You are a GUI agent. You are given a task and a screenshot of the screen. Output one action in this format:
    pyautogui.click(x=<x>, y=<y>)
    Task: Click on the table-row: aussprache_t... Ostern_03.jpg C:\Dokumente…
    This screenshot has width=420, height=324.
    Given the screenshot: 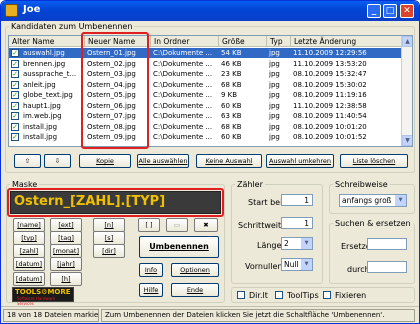 What is the action you would take?
    pyautogui.click(x=206, y=74)
    